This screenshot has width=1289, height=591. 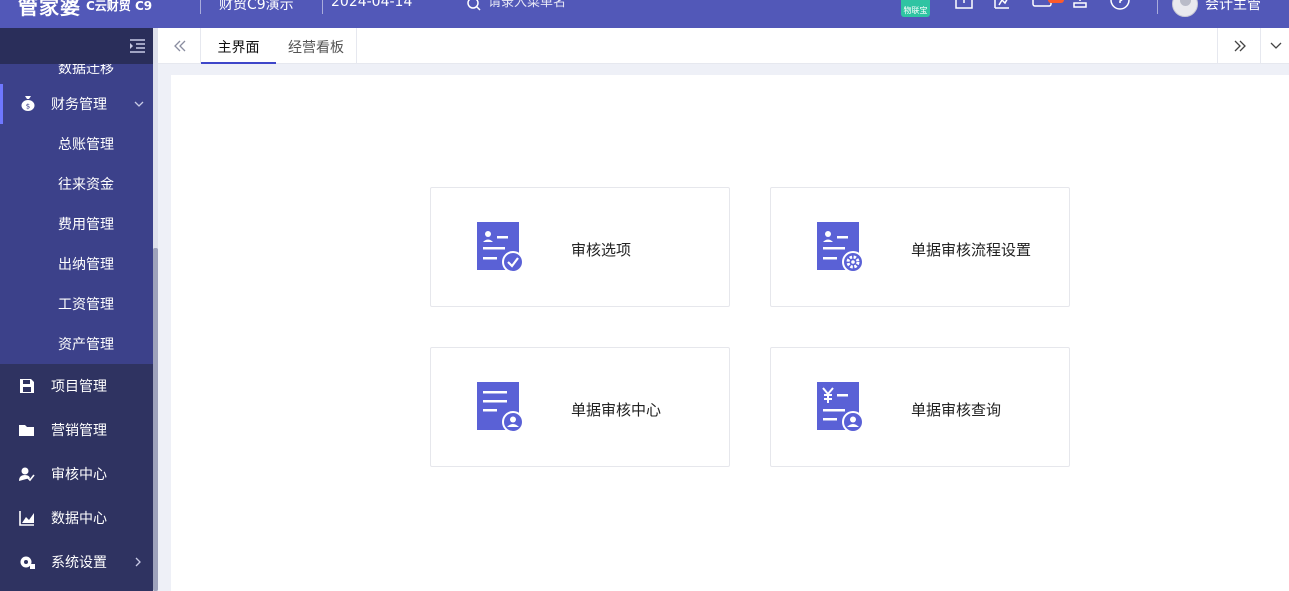 I want to click on card-label: 单据审核查询, so click(x=956, y=410).